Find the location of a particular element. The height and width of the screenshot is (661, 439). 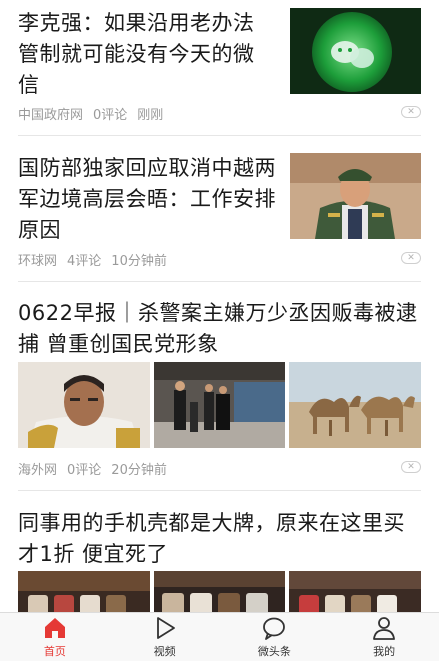

tab-mine: 我的 is located at coordinates (384, 637).